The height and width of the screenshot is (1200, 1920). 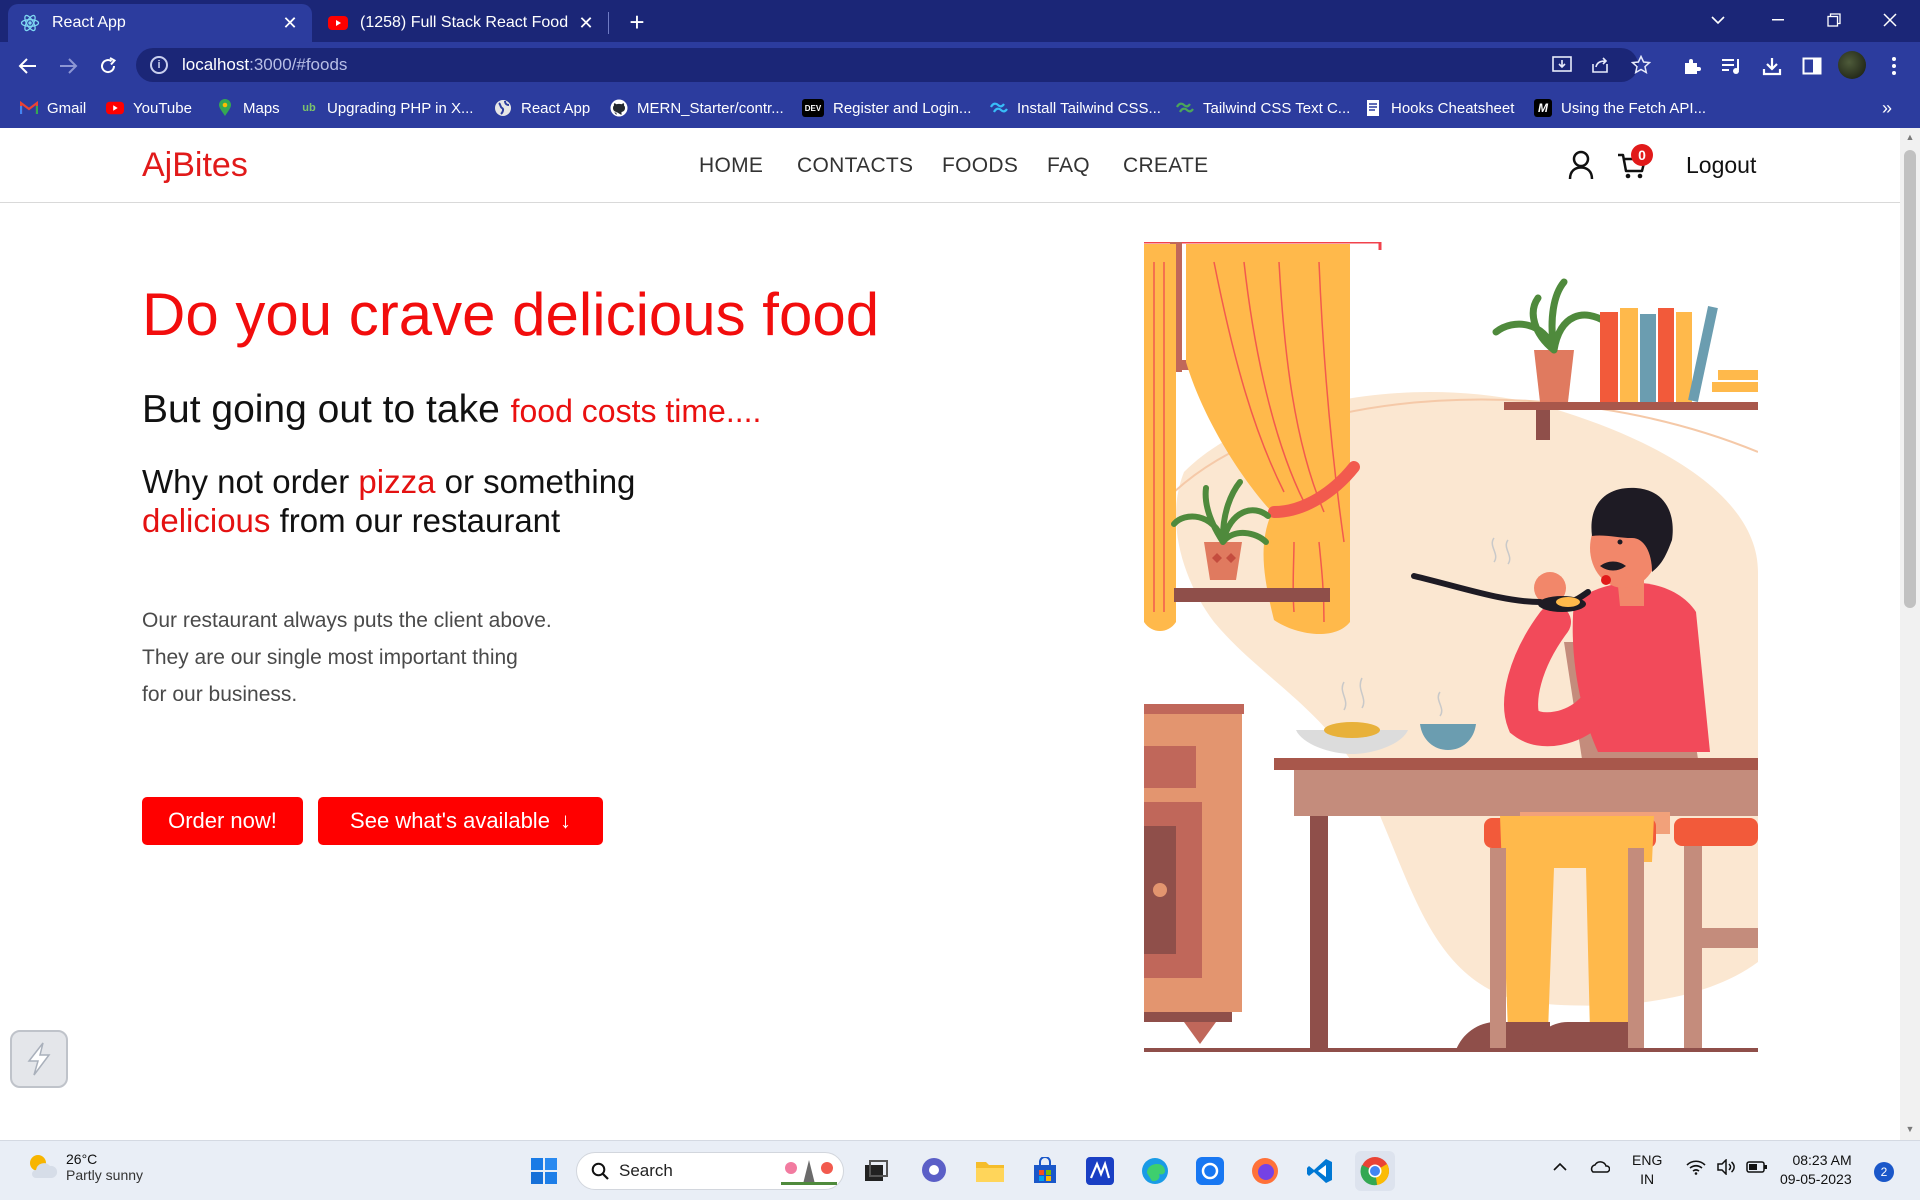 What do you see at coordinates (261, 108) in the screenshot?
I see `bookmark-label: Maps` at bounding box center [261, 108].